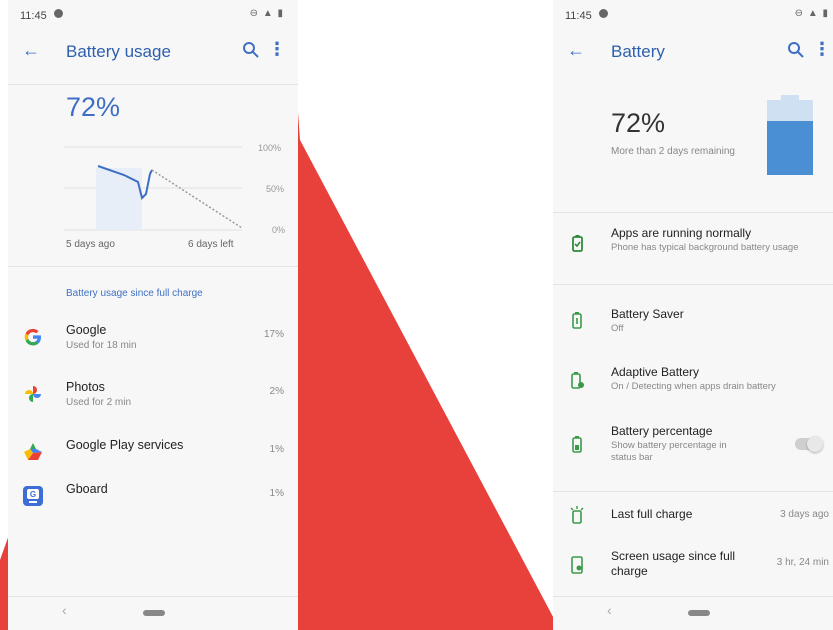 The width and height of the screenshot is (833, 630). Describe the element at coordinates (673, 151) in the screenshot. I see `battery-remaining: More than 2 days remaining` at that location.